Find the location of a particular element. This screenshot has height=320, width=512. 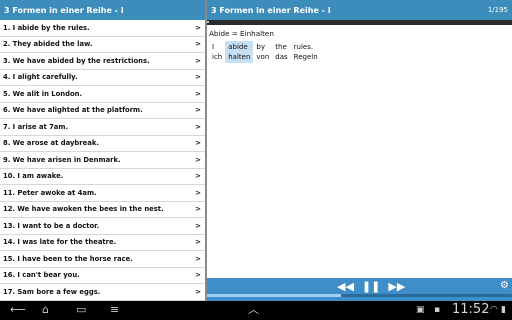

audio-progress-fill is located at coordinates (274, 295).